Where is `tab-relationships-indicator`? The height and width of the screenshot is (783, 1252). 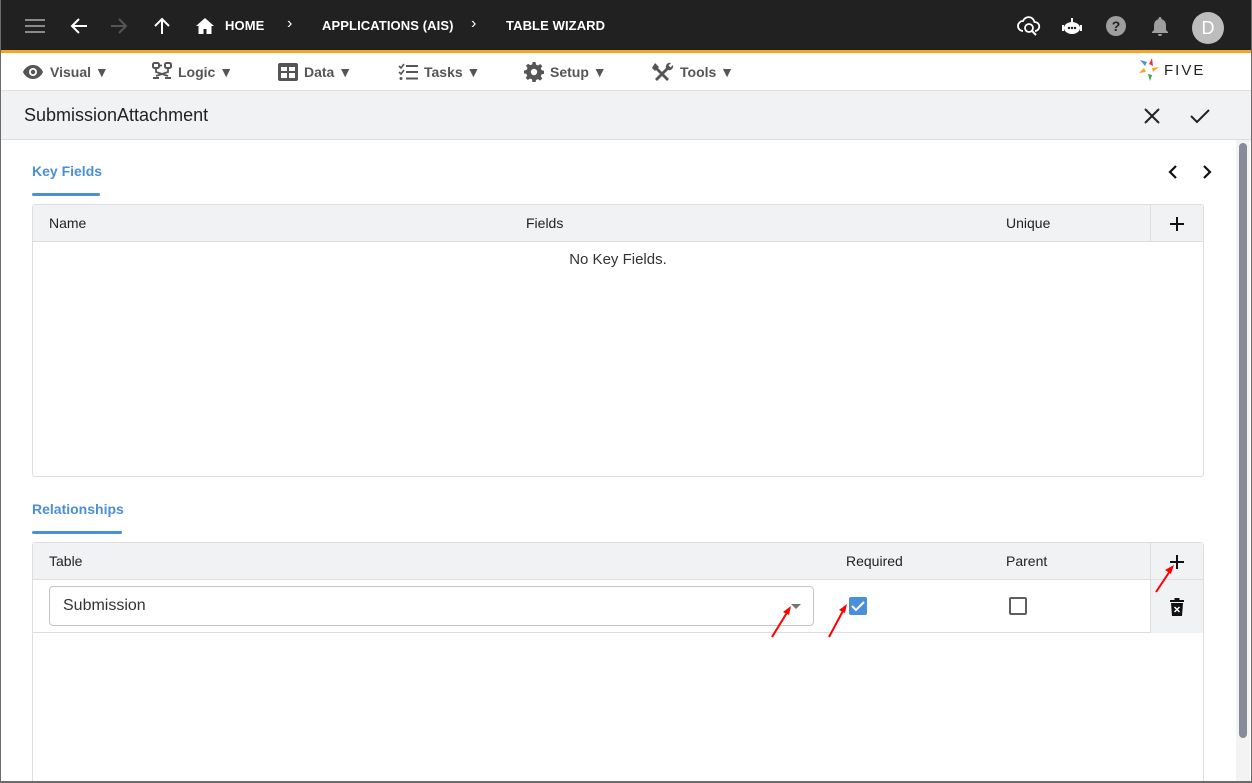
tab-relationships-indicator is located at coordinates (77, 532).